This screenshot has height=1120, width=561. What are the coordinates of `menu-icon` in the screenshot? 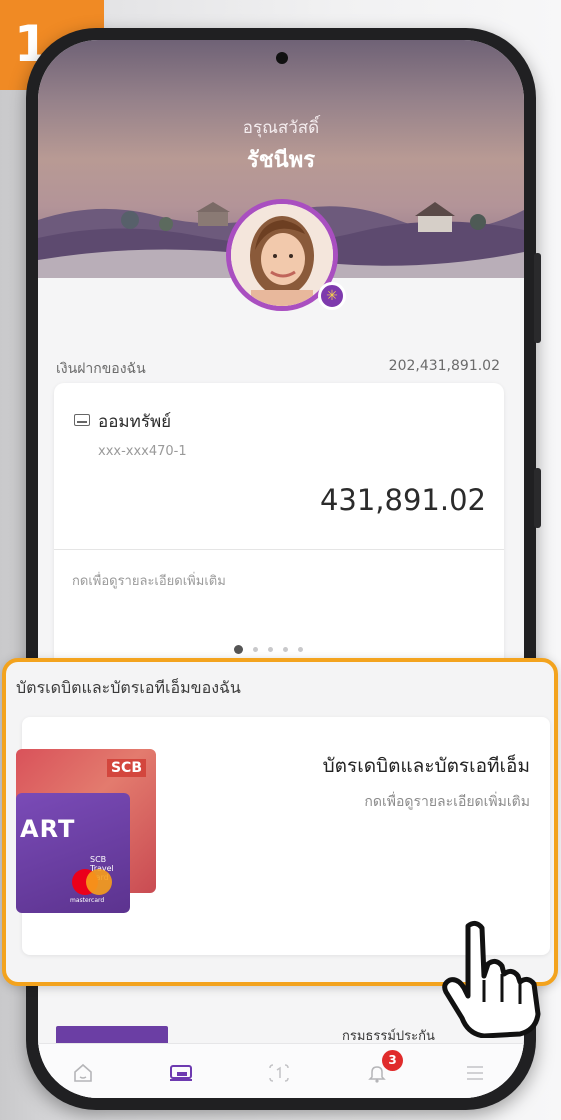 It's located at (475, 1073).